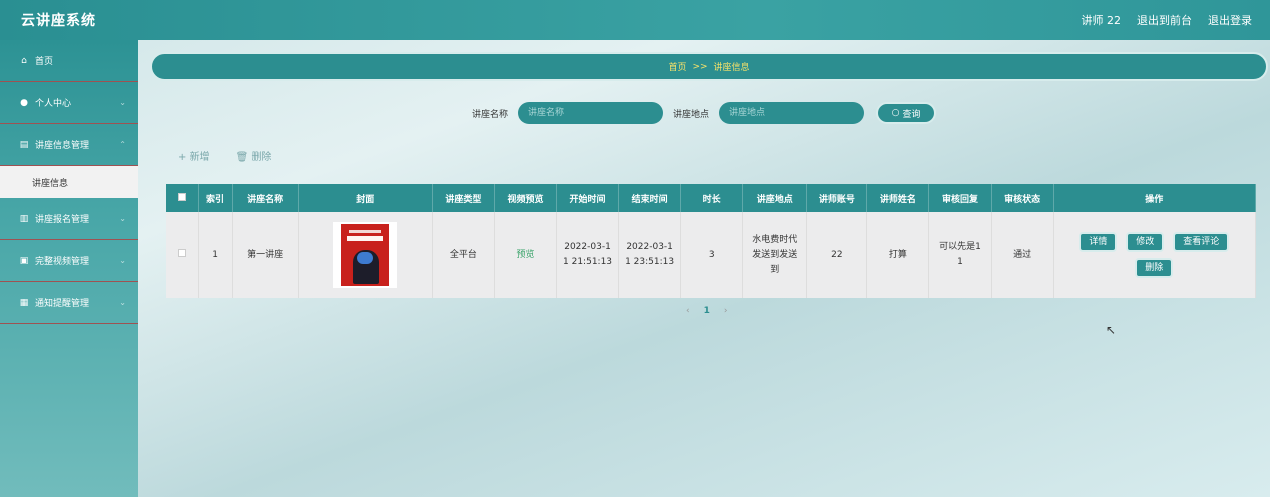 This screenshot has width=1270, height=497. I want to click on sidebar-item-label: 完整视频管理, so click(62, 262).